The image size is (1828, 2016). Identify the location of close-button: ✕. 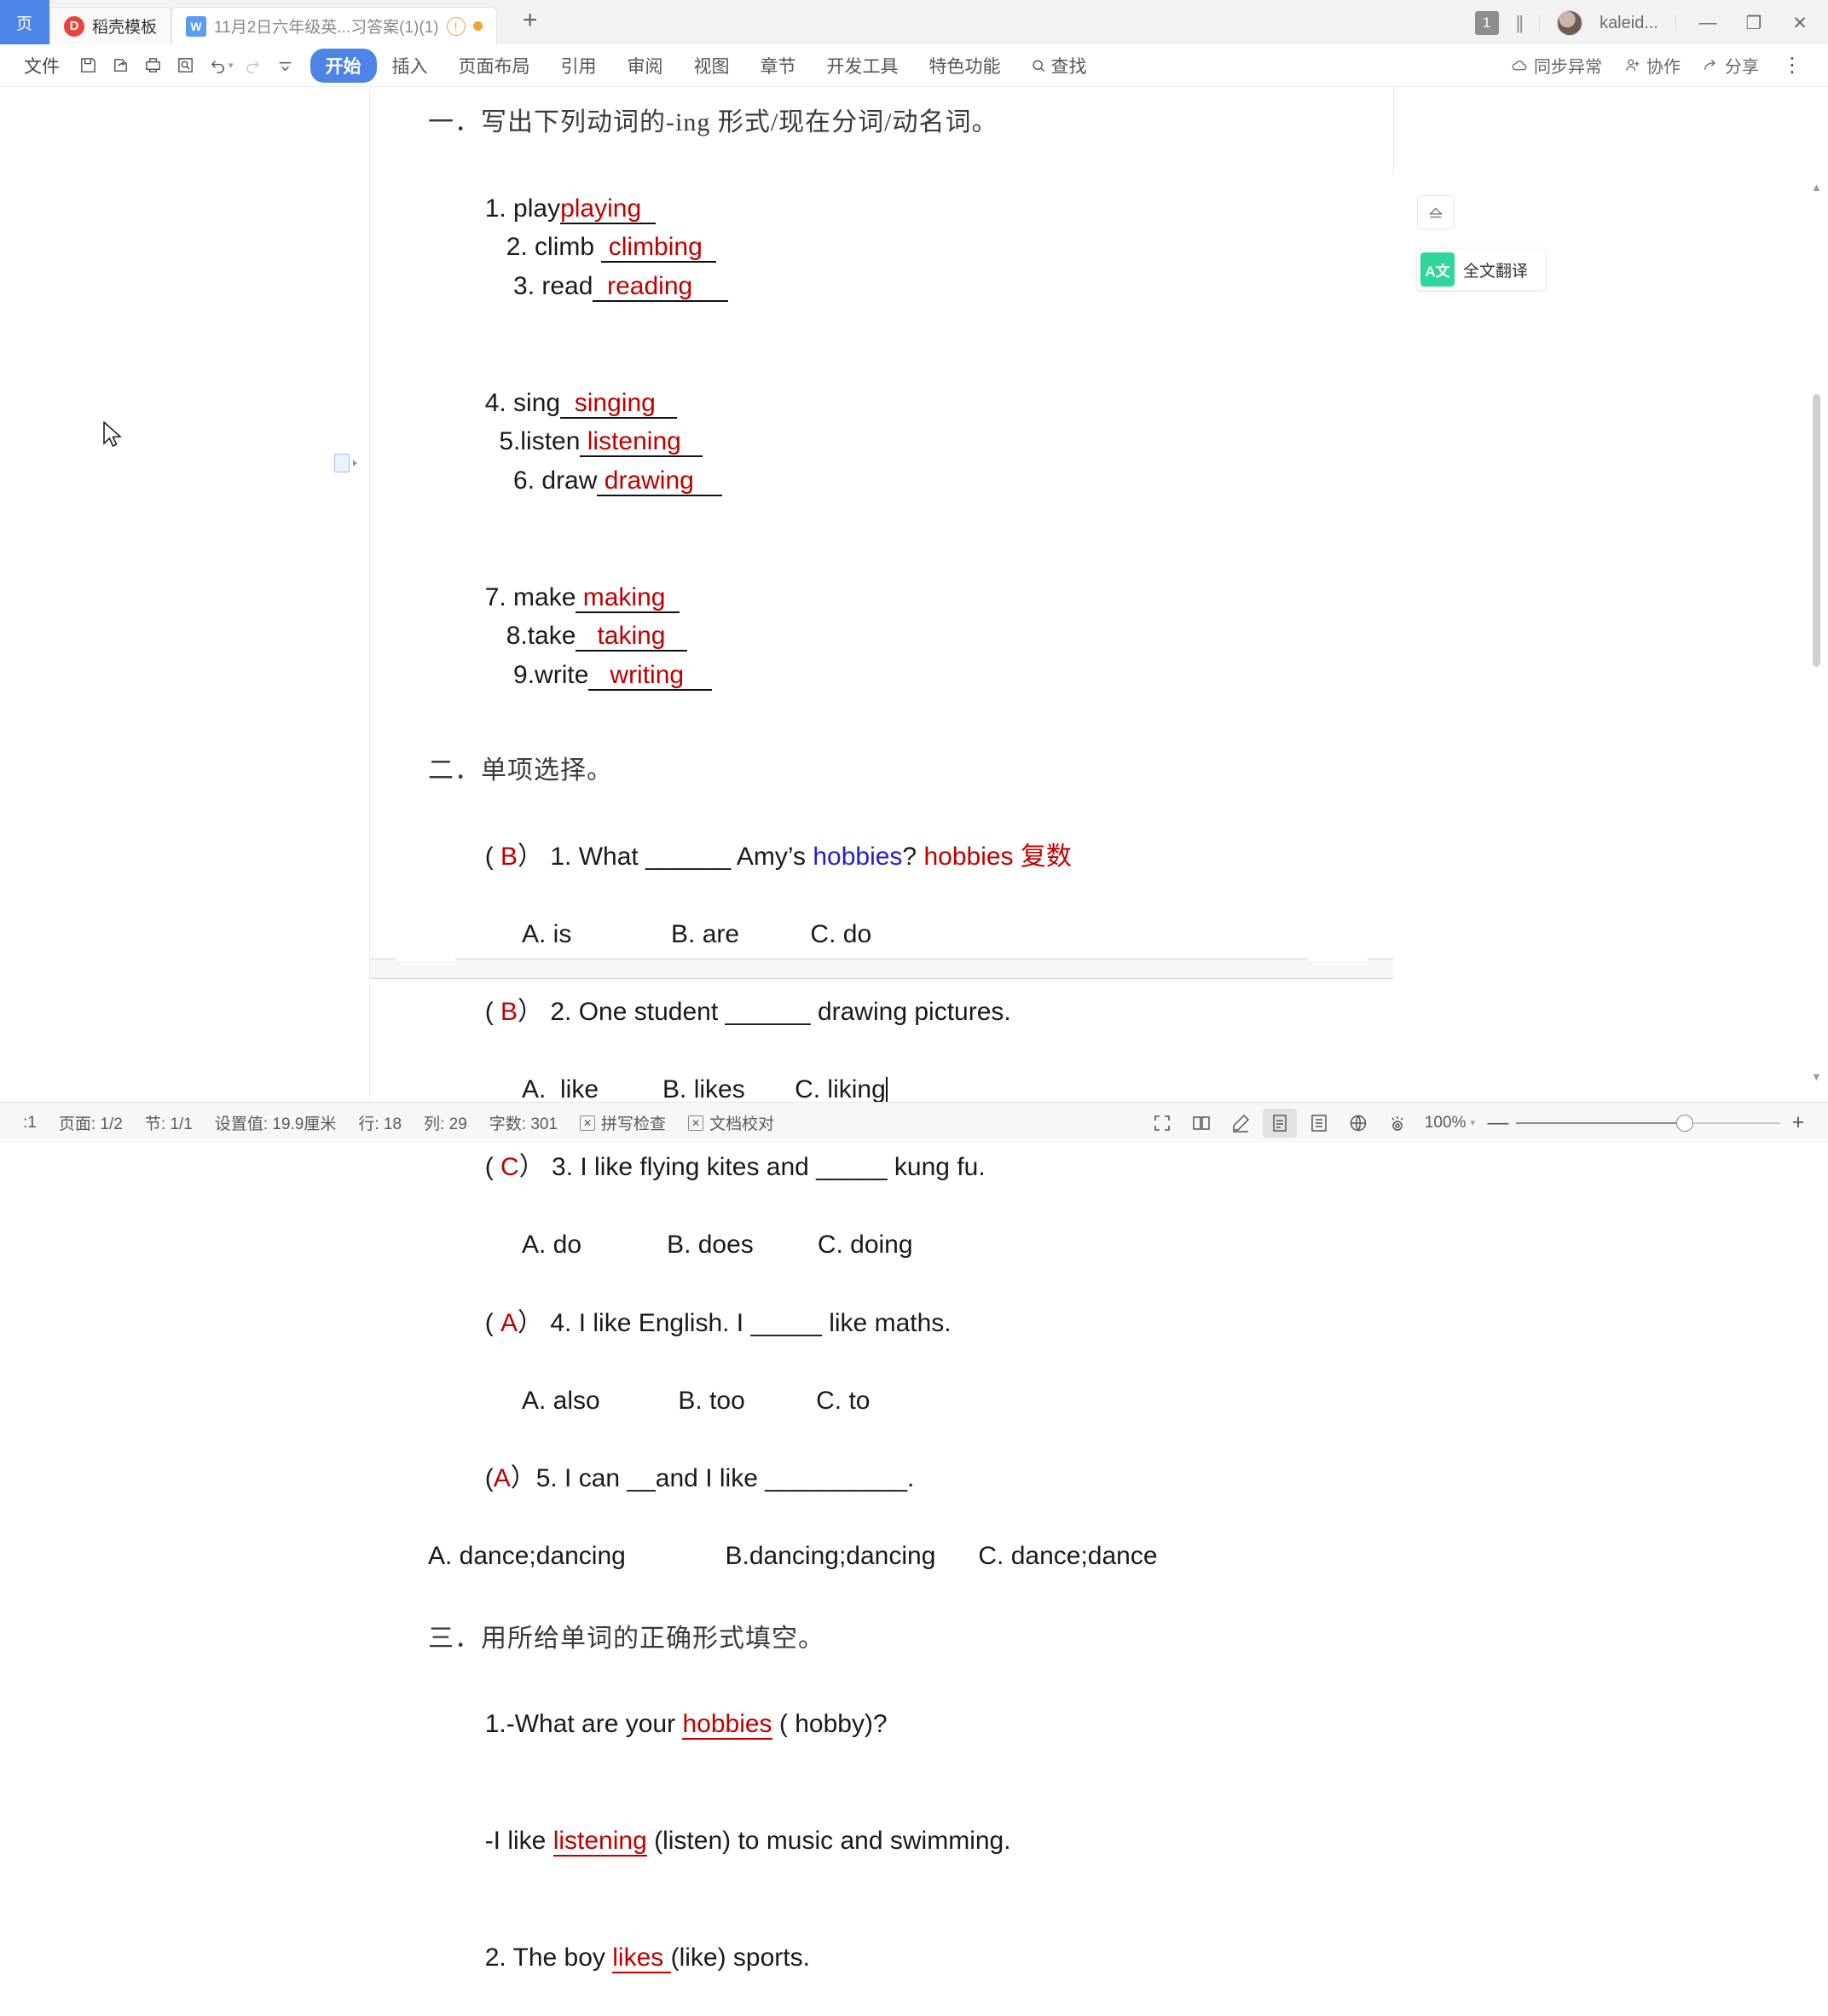
(1800, 23).